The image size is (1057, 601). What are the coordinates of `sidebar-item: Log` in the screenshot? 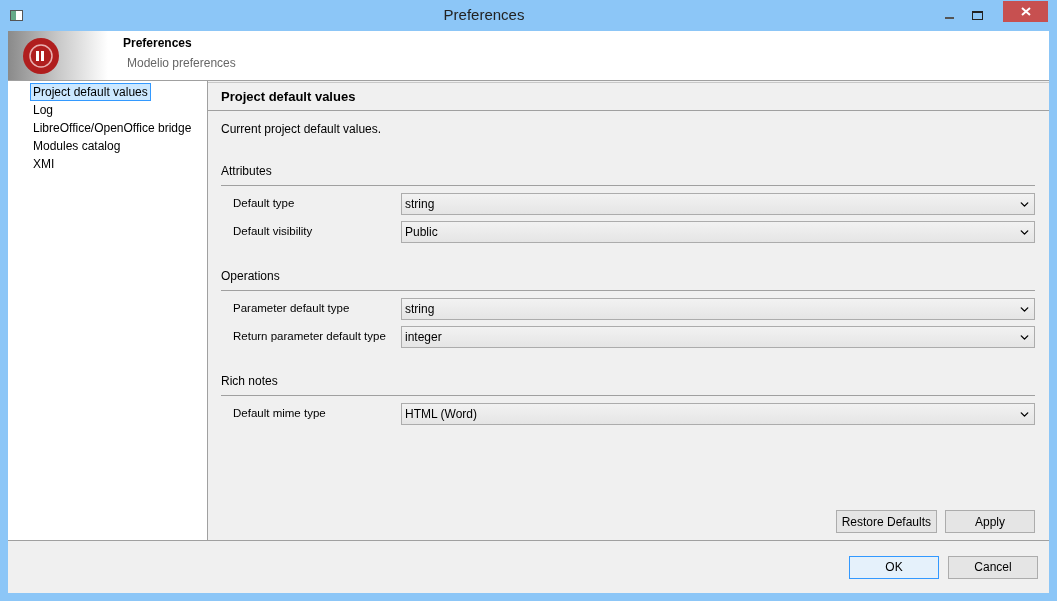 It's located at (43, 110).